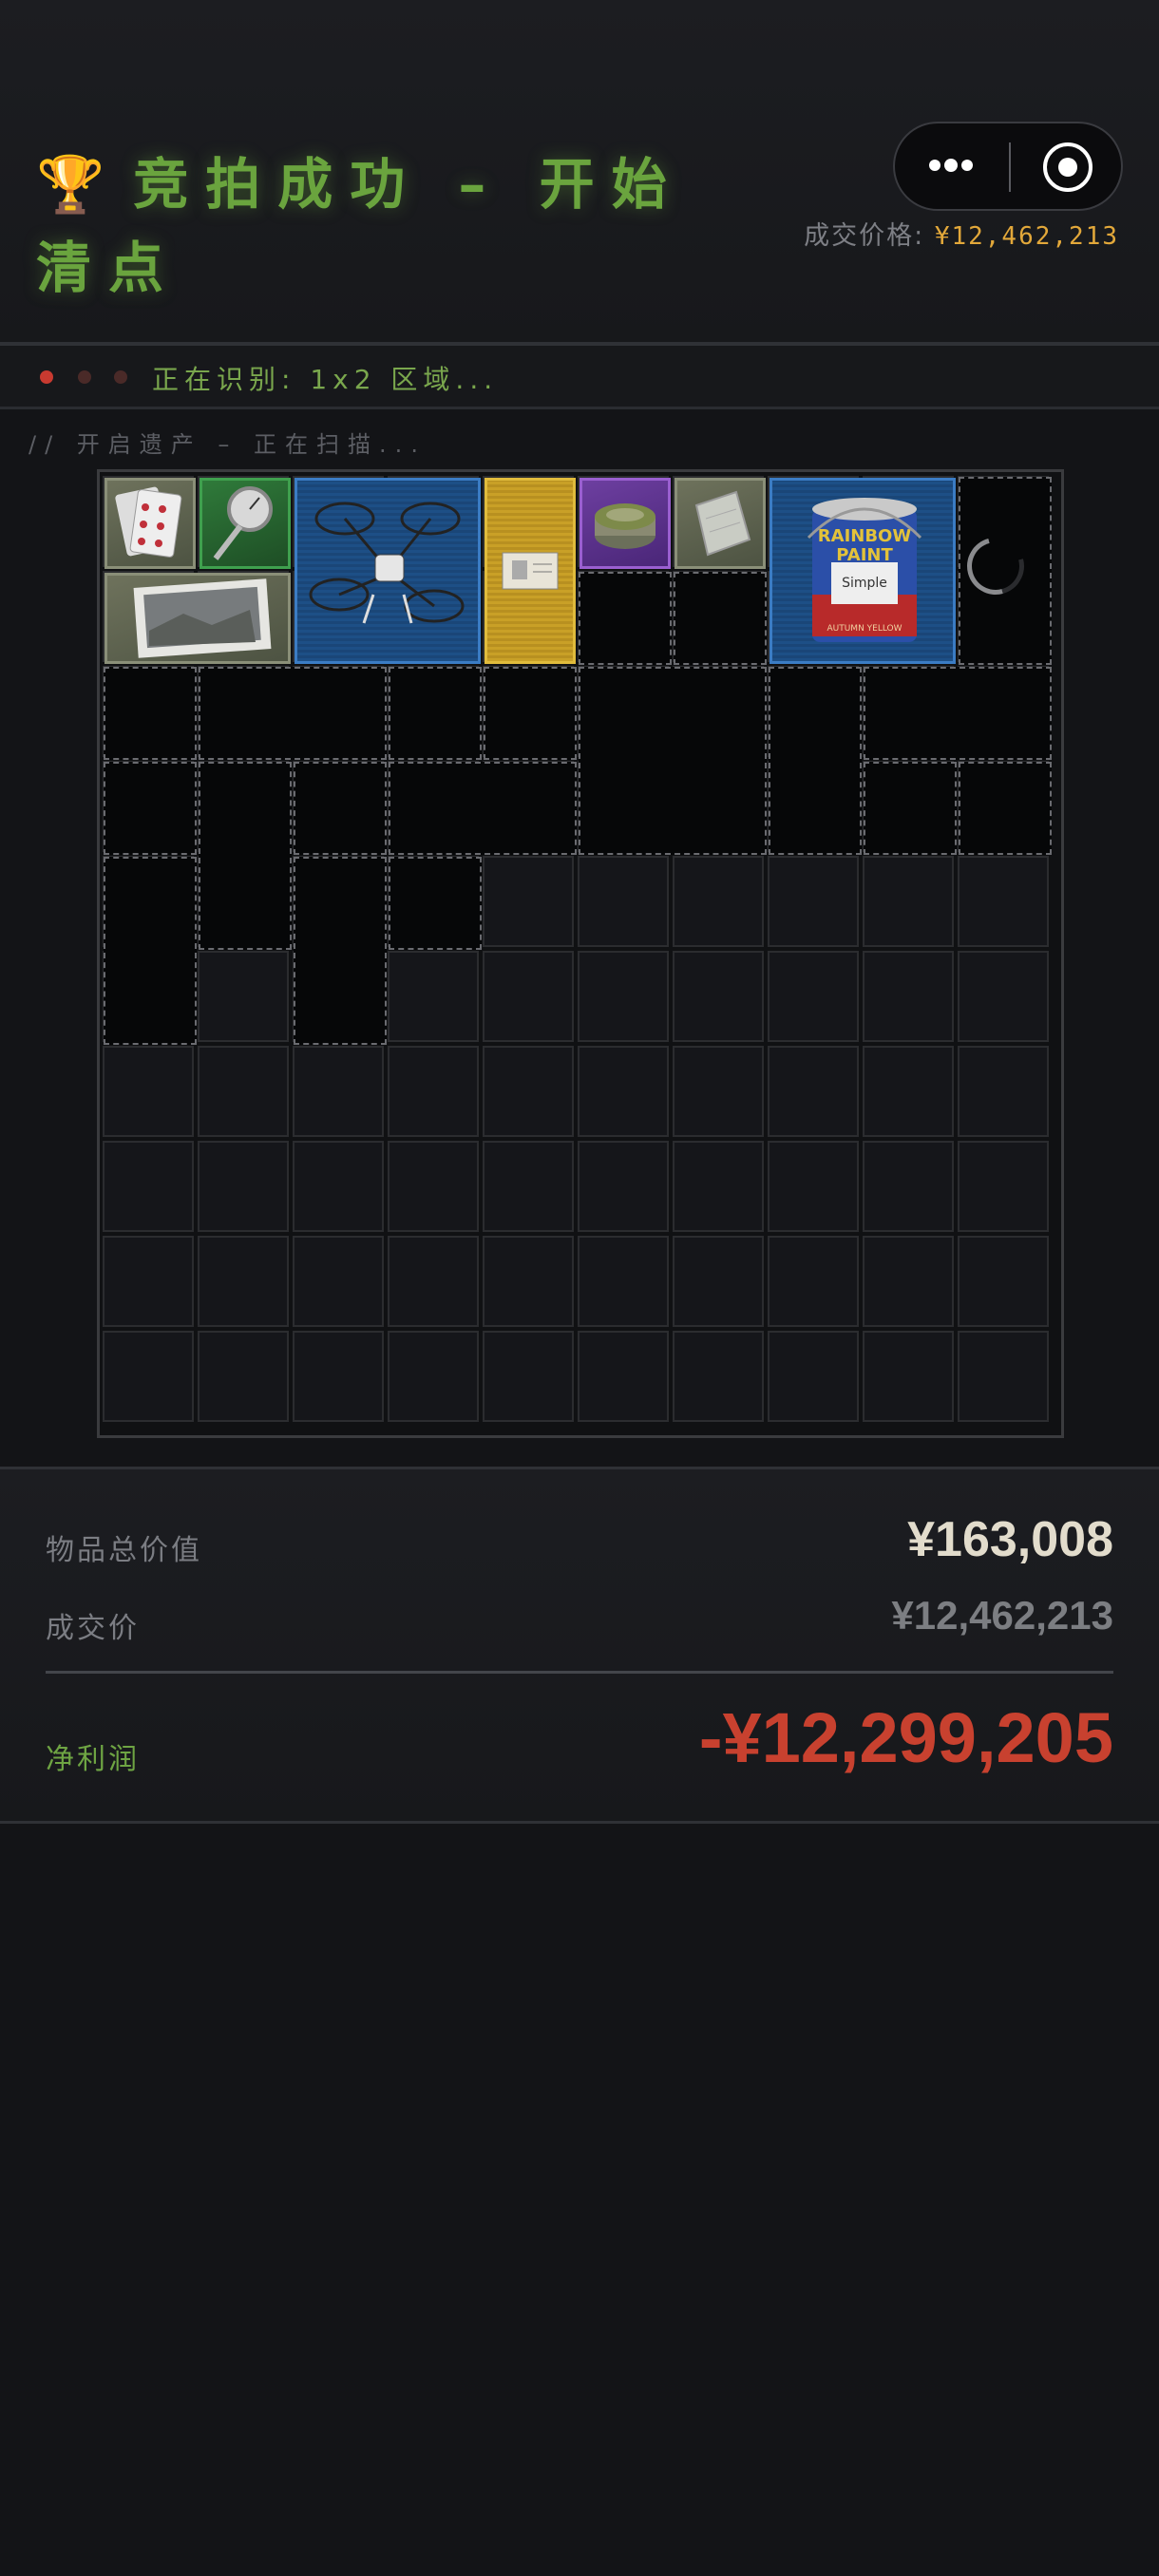 The height and width of the screenshot is (2576, 1159). Describe the element at coordinates (579, 1672) in the screenshot. I see `summary-divider` at that location.